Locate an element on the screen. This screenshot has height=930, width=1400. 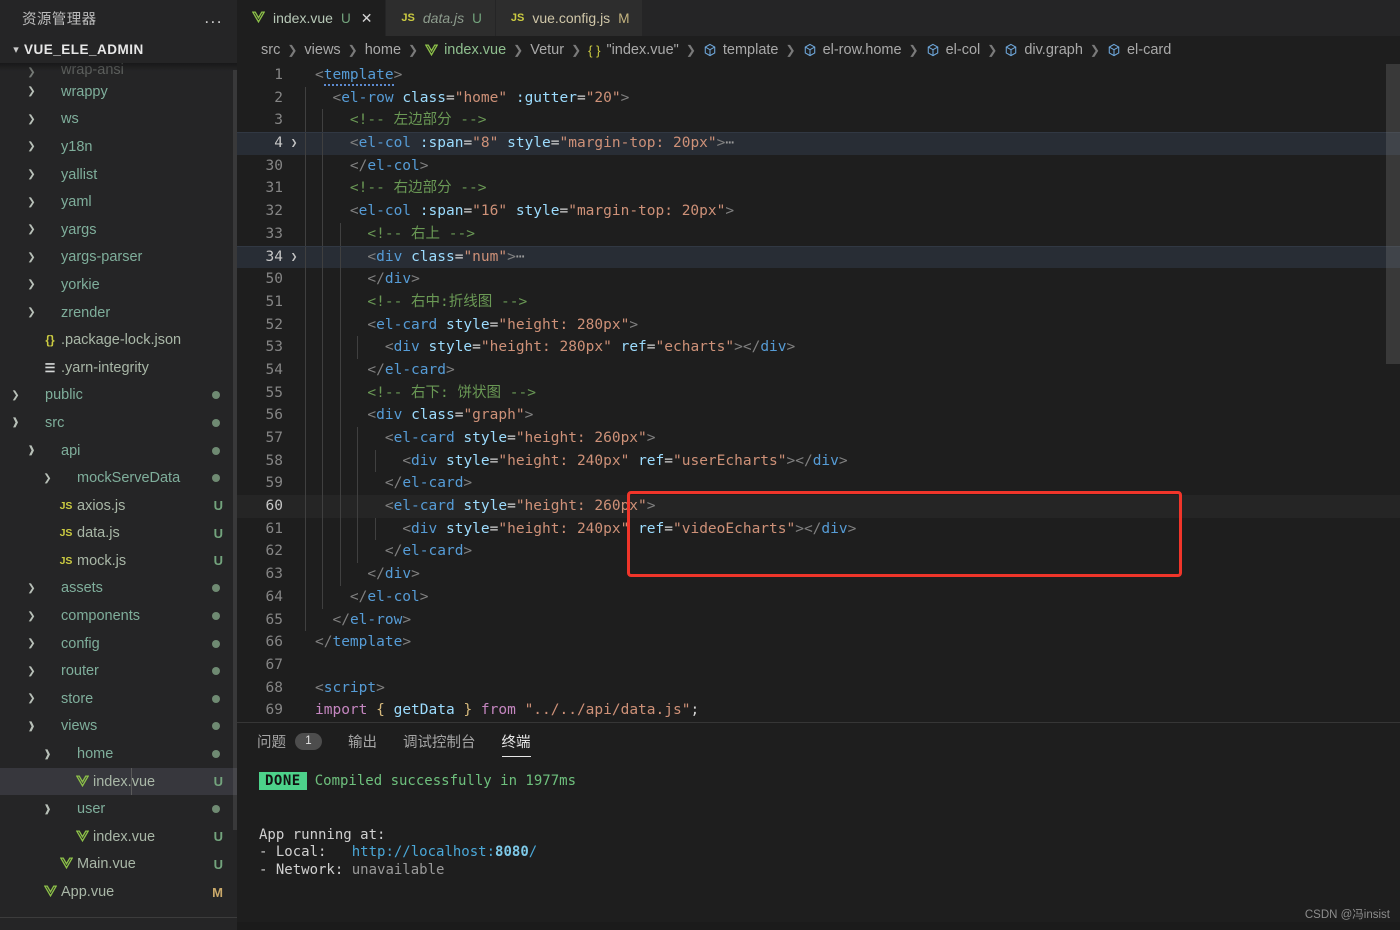
tree-folder-row: ❯ config is located at coordinates (118, 644).